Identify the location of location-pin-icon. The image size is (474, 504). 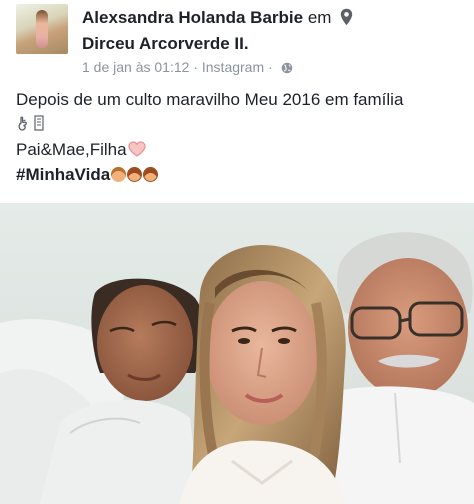
(346, 17).